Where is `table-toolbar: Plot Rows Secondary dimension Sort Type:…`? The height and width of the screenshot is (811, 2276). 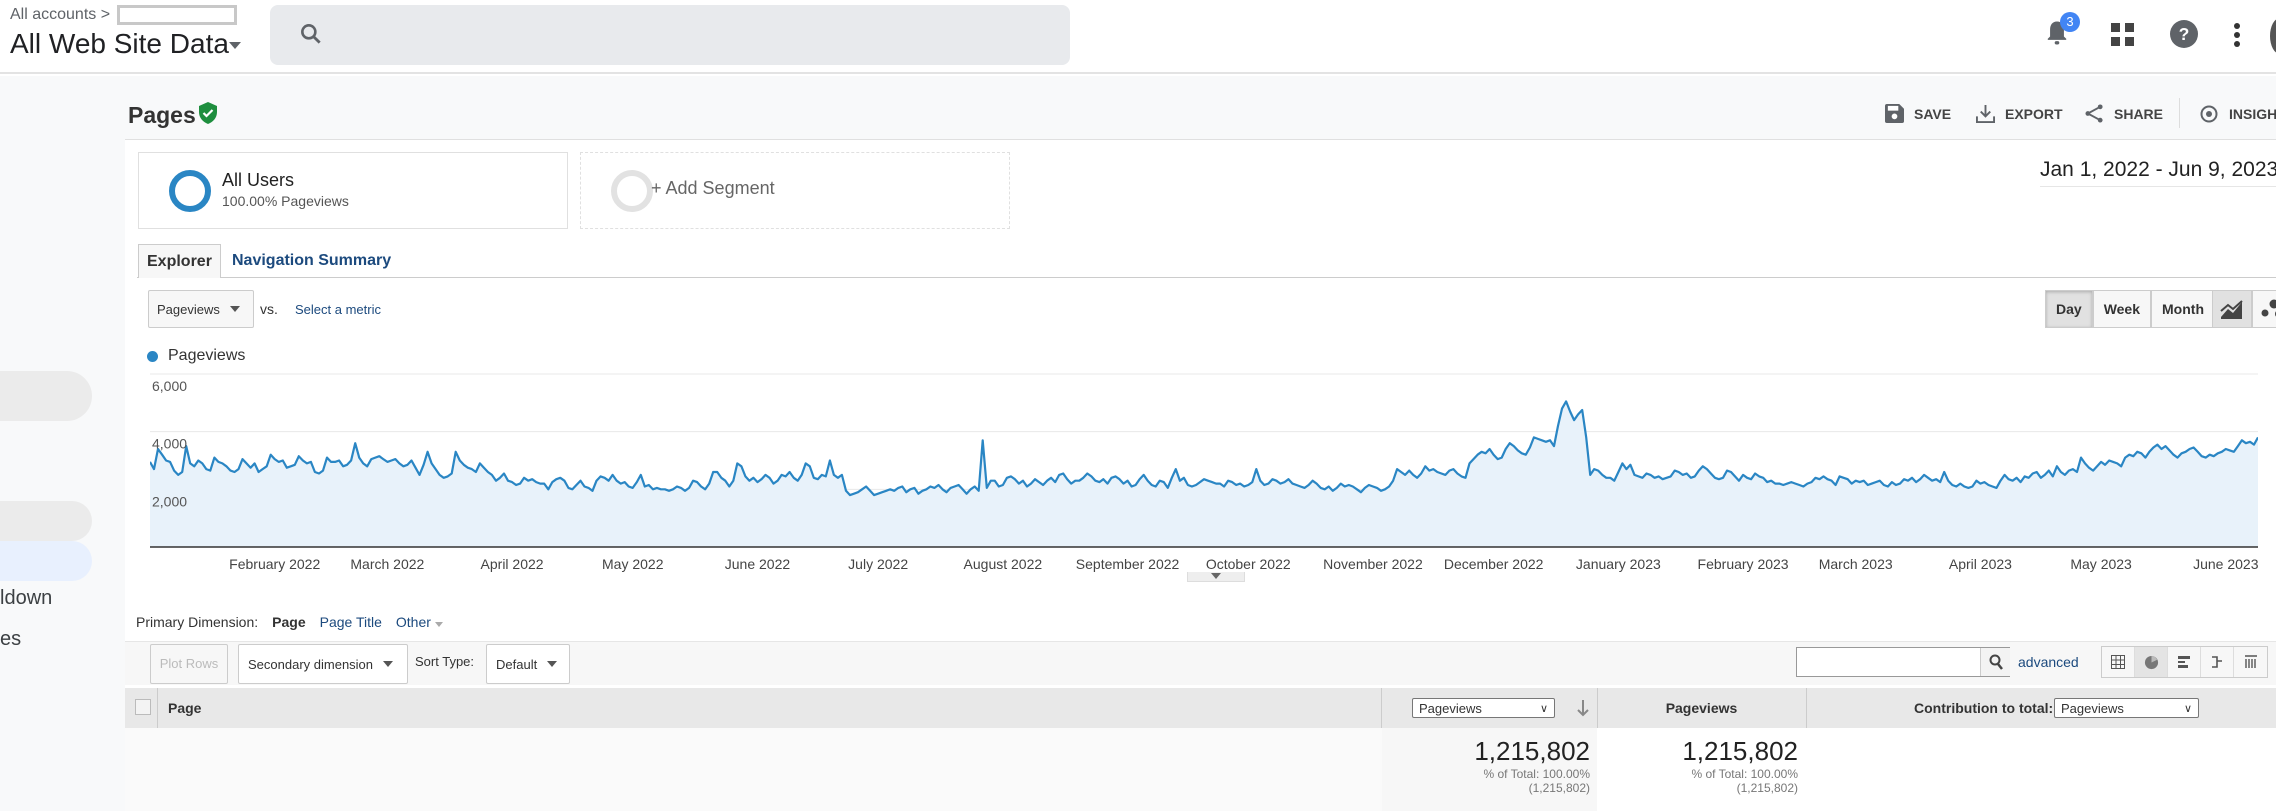 table-toolbar: Plot Rows Secondary dimension Sort Type:… is located at coordinates (1200, 663).